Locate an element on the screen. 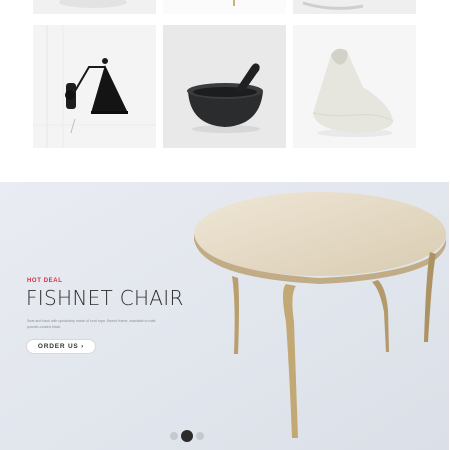  wall-lamp-icon is located at coordinates (94, 86).